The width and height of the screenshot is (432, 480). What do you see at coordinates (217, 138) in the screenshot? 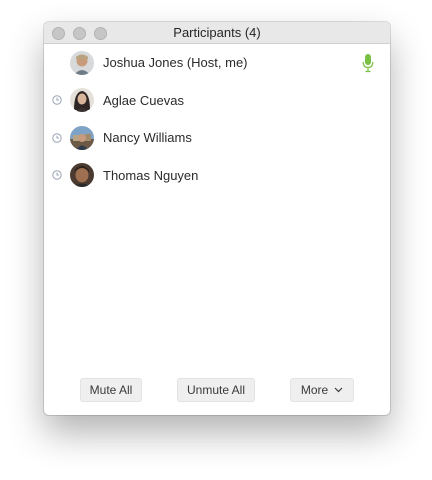
I see `participant-row: Nancy Williams` at bounding box center [217, 138].